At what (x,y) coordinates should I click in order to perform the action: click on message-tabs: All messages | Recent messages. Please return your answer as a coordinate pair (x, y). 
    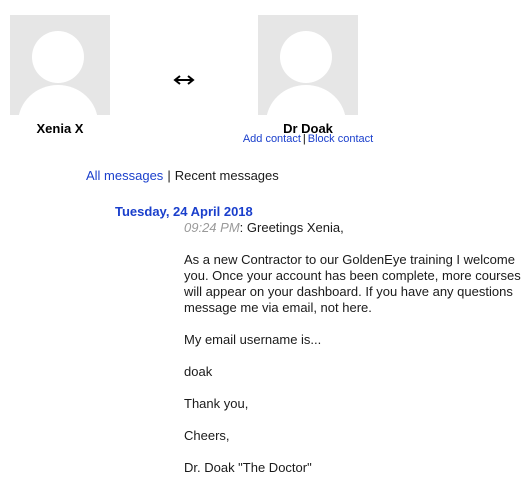
    Looking at the image, I should click on (182, 175).